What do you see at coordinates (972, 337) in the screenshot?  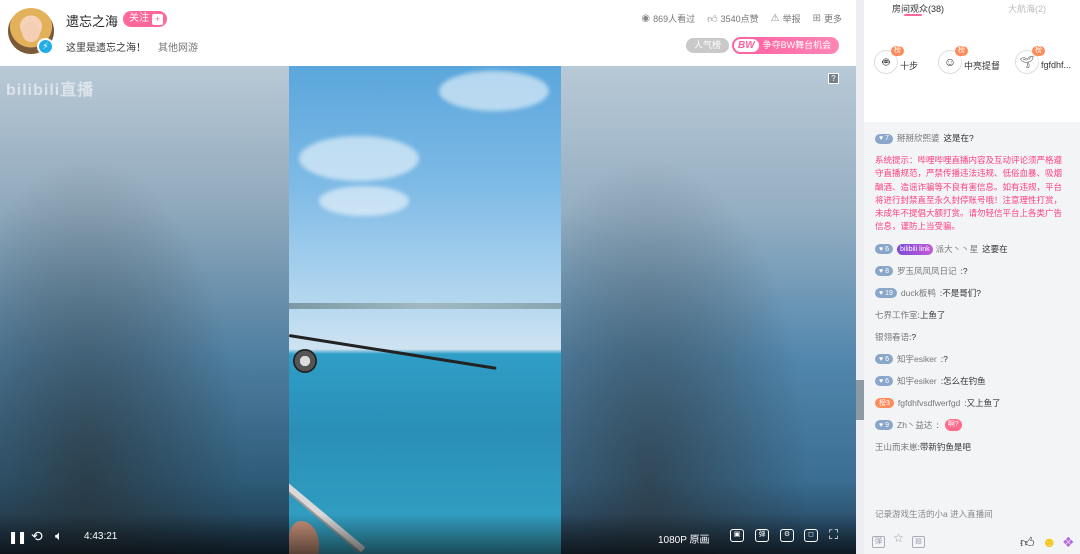 I see `chat-message: 银翎春语 :?` at bounding box center [972, 337].